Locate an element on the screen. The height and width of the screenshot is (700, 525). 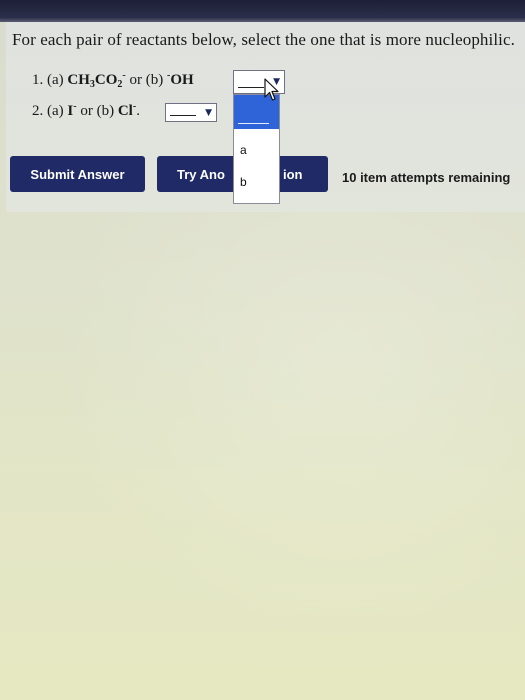
reactant-a-formula: I- is located at coordinates (72, 110).